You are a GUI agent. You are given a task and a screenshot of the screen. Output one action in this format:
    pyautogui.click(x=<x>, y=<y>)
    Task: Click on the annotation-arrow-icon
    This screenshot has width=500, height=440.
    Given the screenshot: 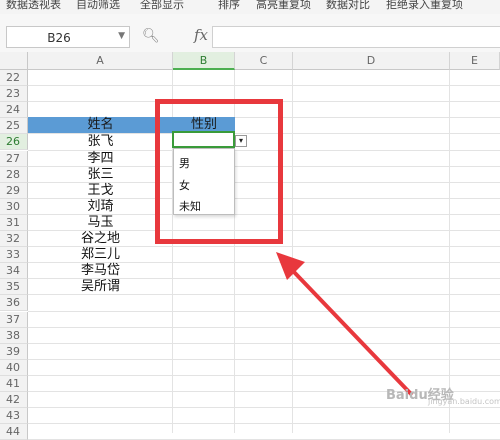 What is the action you would take?
    pyautogui.click(x=345, y=324)
    